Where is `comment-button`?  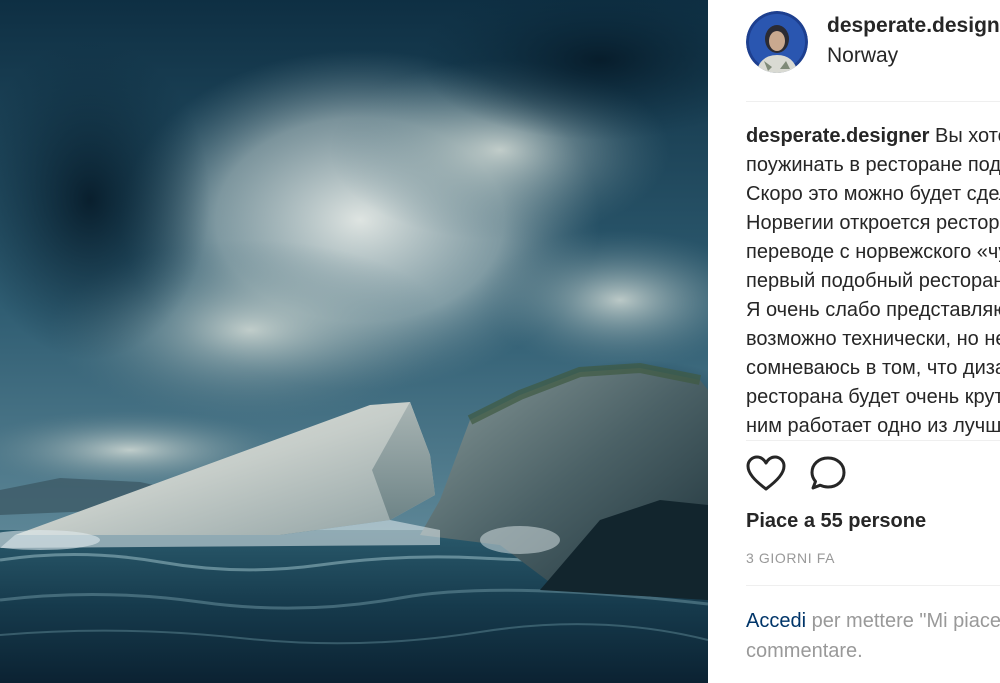 comment-button is located at coordinates (829, 476).